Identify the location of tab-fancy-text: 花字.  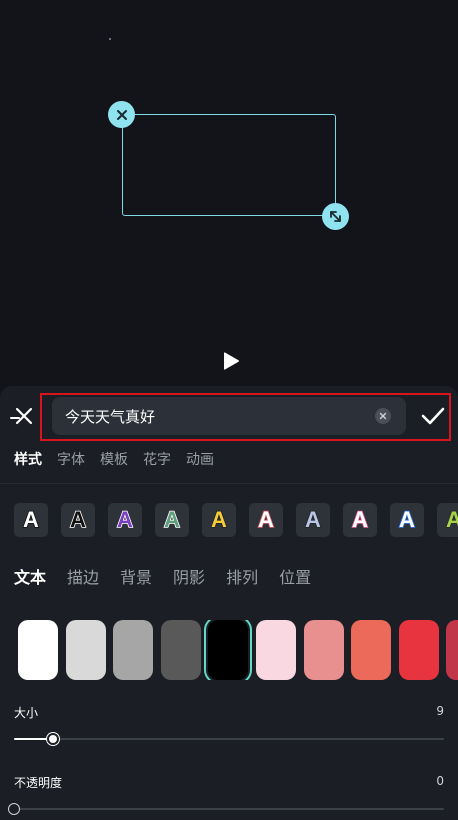
(157, 460).